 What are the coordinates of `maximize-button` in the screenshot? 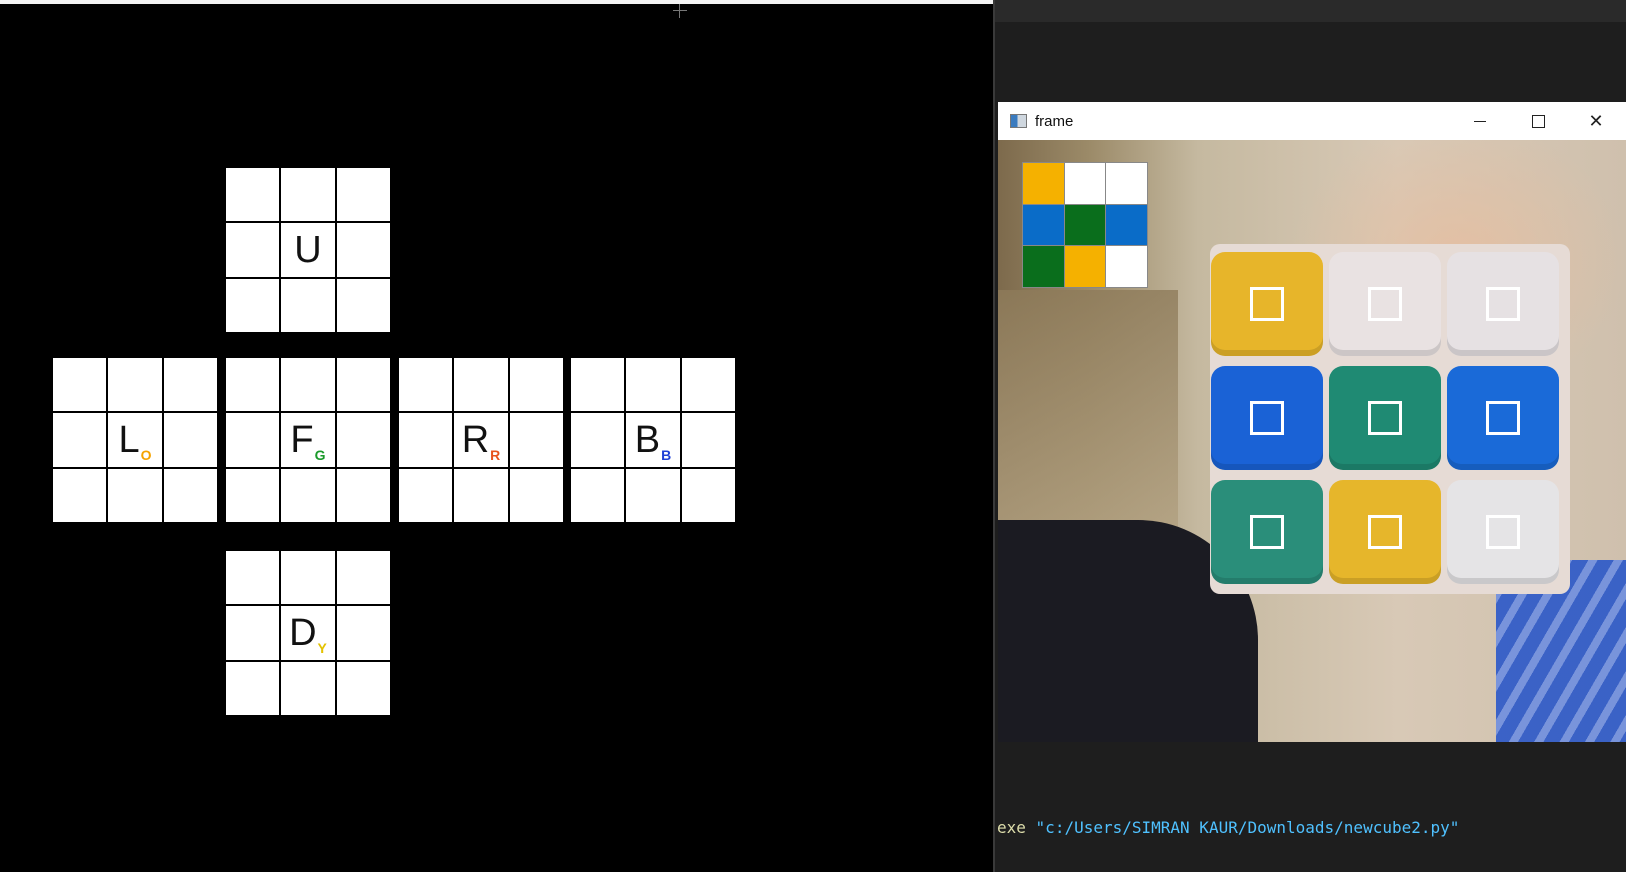 It's located at (1538, 121).